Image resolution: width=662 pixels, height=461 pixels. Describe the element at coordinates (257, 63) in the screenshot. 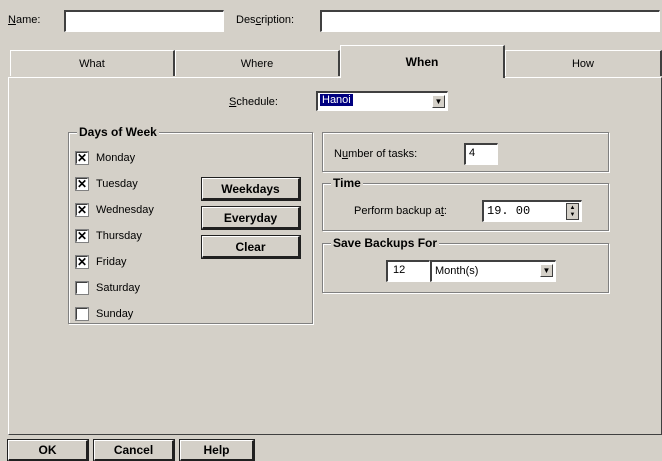

I see `tab-where: Where` at that location.